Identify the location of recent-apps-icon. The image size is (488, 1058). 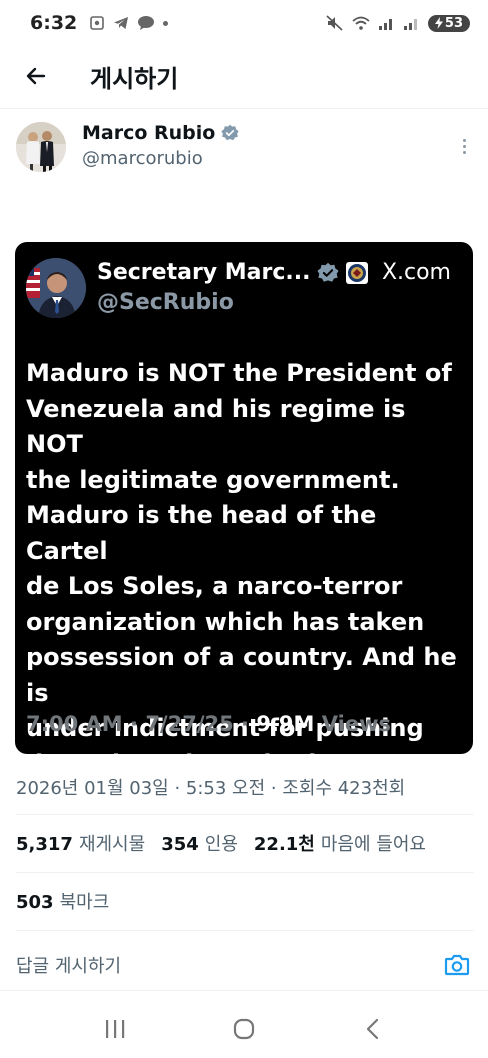
(114, 1029).